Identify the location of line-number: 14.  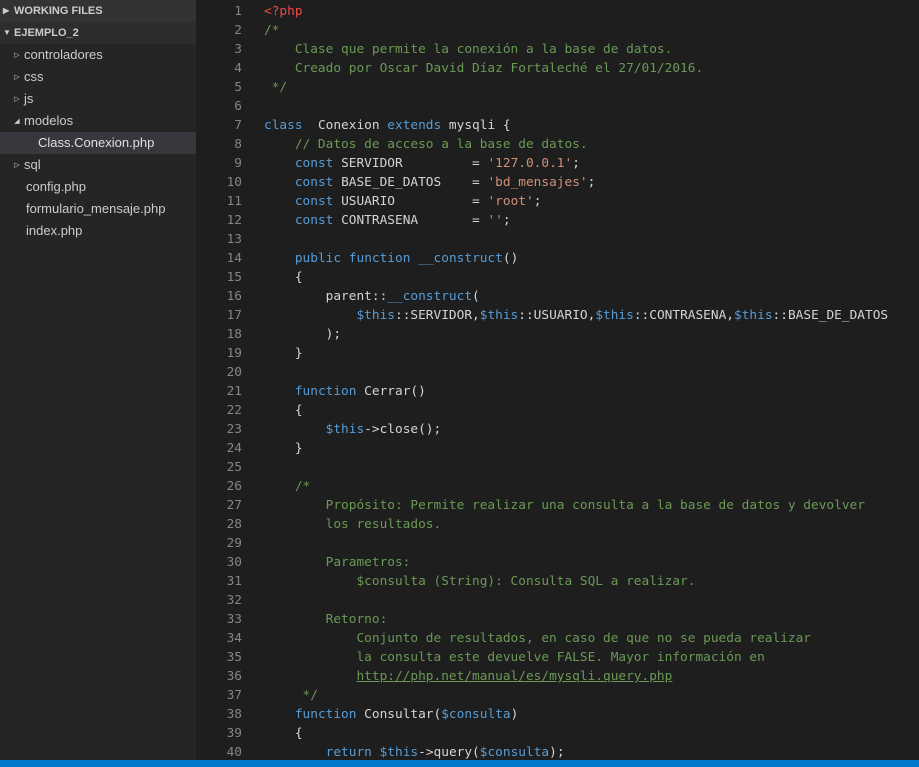
(234, 258).